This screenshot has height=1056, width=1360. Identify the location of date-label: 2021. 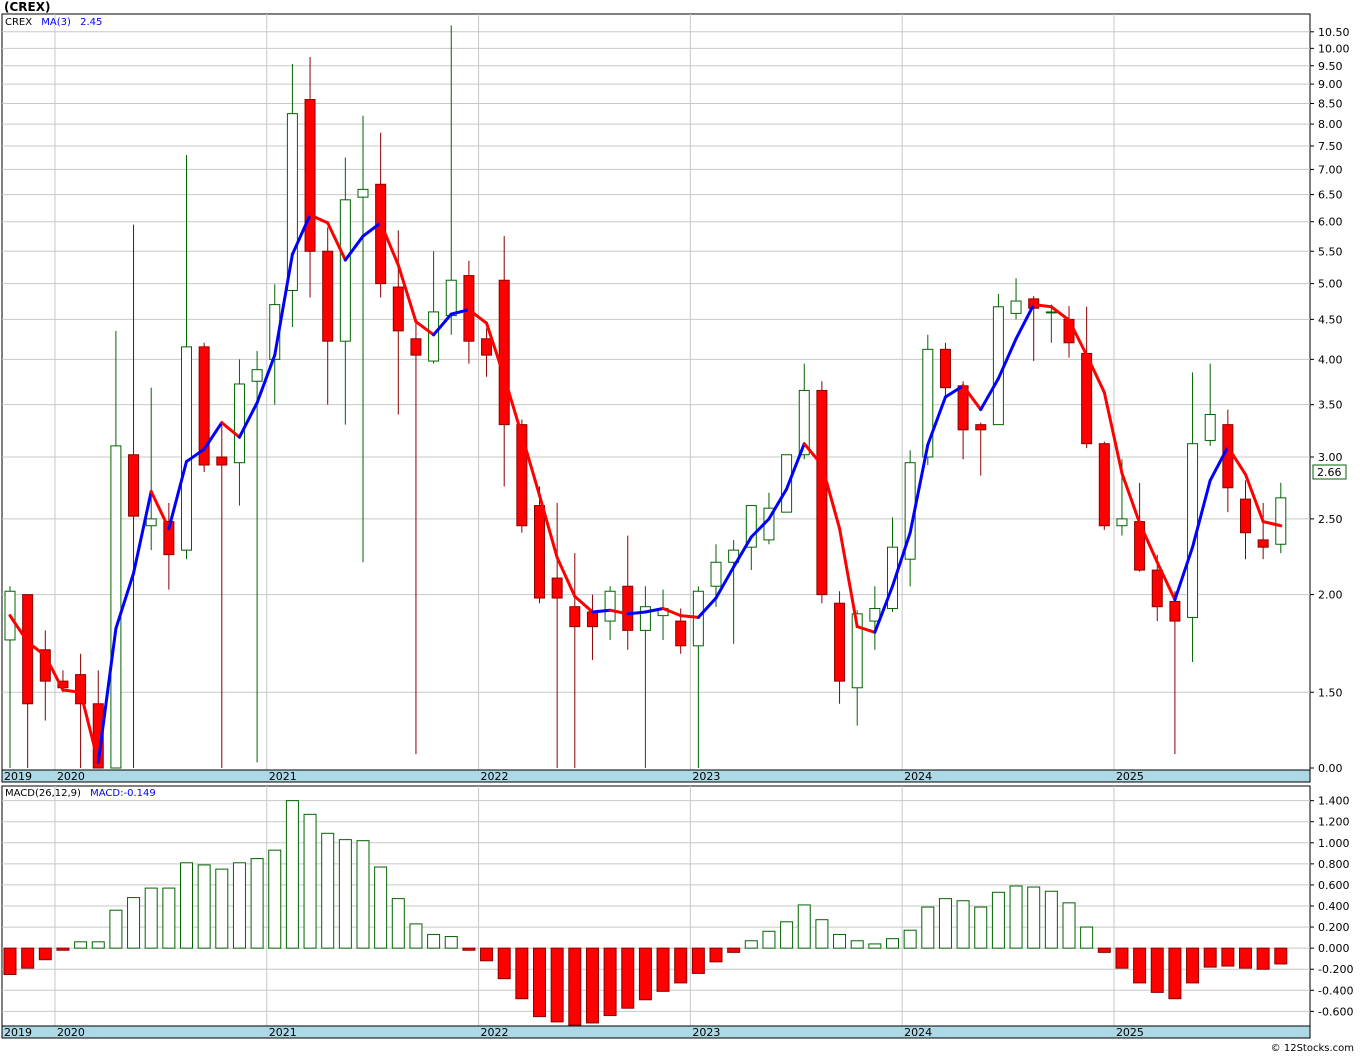
(283, 776).